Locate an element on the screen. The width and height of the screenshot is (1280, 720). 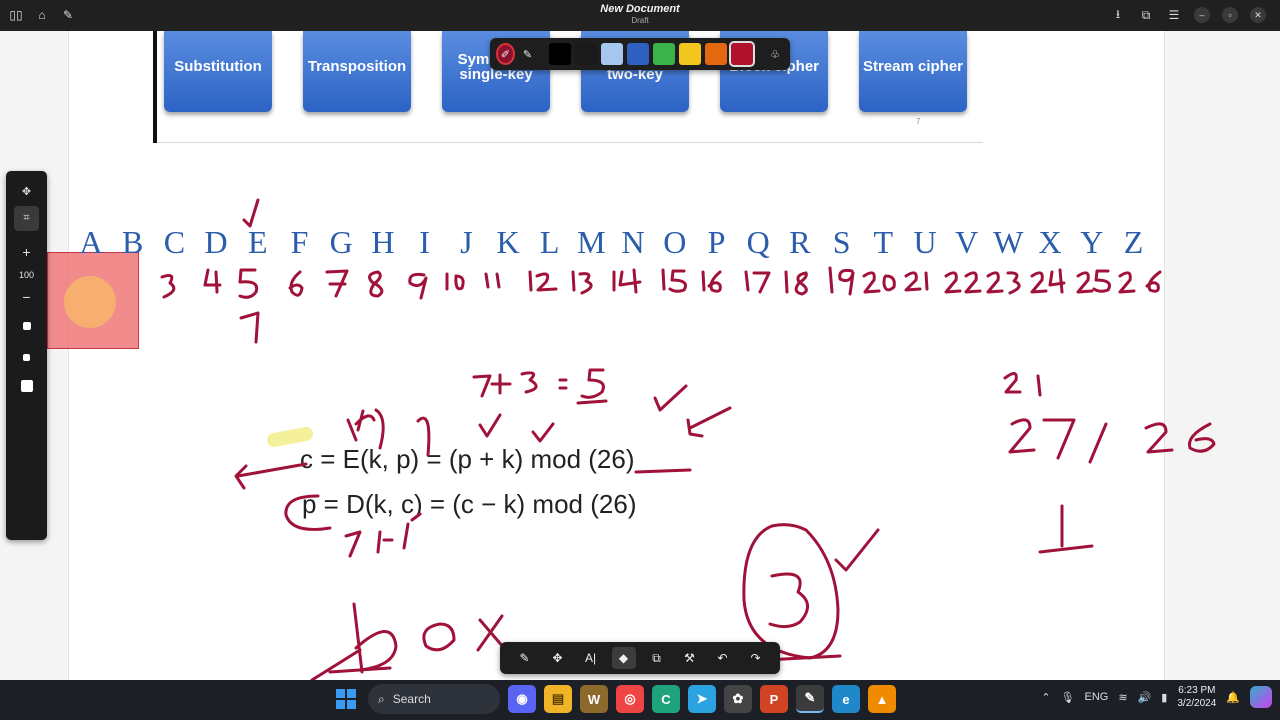
highlighter-tool-icon: ✎ is located at coordinates (528, 54).